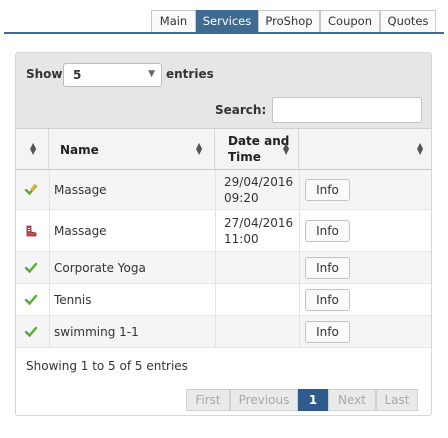  I want to click on tab-bar-underline, so click(224, 33).